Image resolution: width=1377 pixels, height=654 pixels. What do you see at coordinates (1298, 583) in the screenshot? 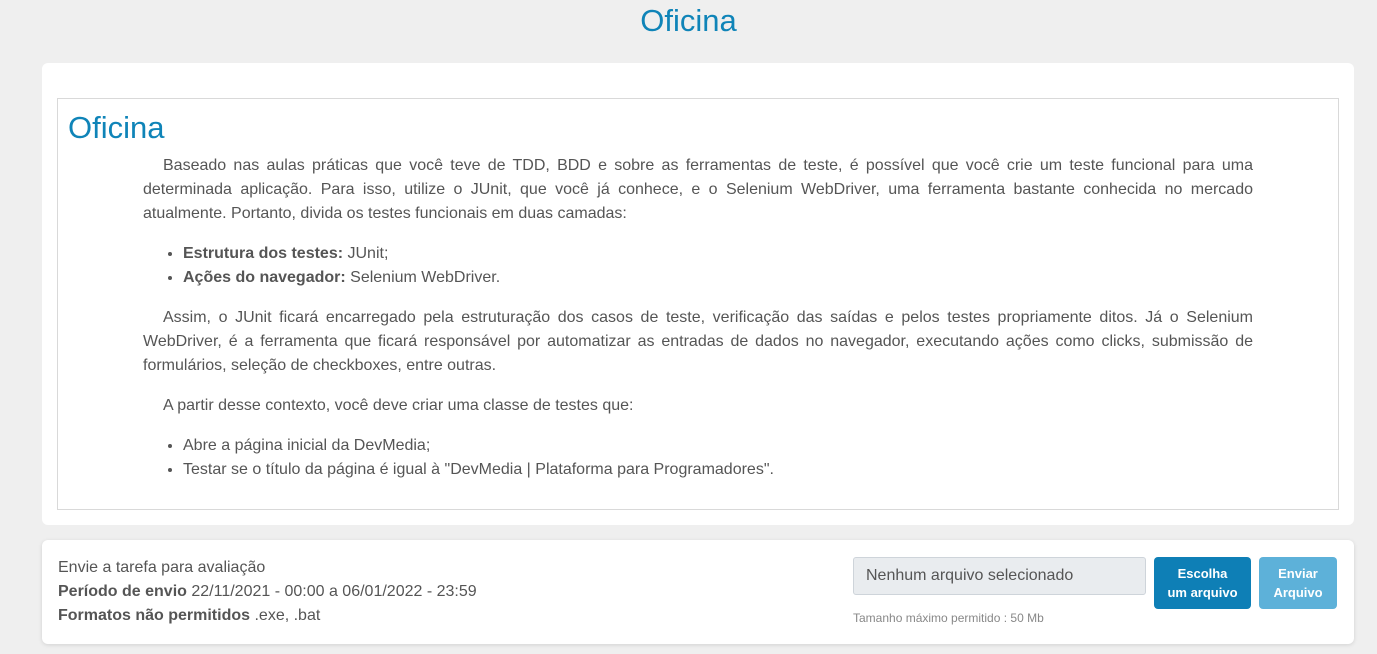
I see `send-file-button: Enviar Arquivo` at bounding box center [1298, 583].